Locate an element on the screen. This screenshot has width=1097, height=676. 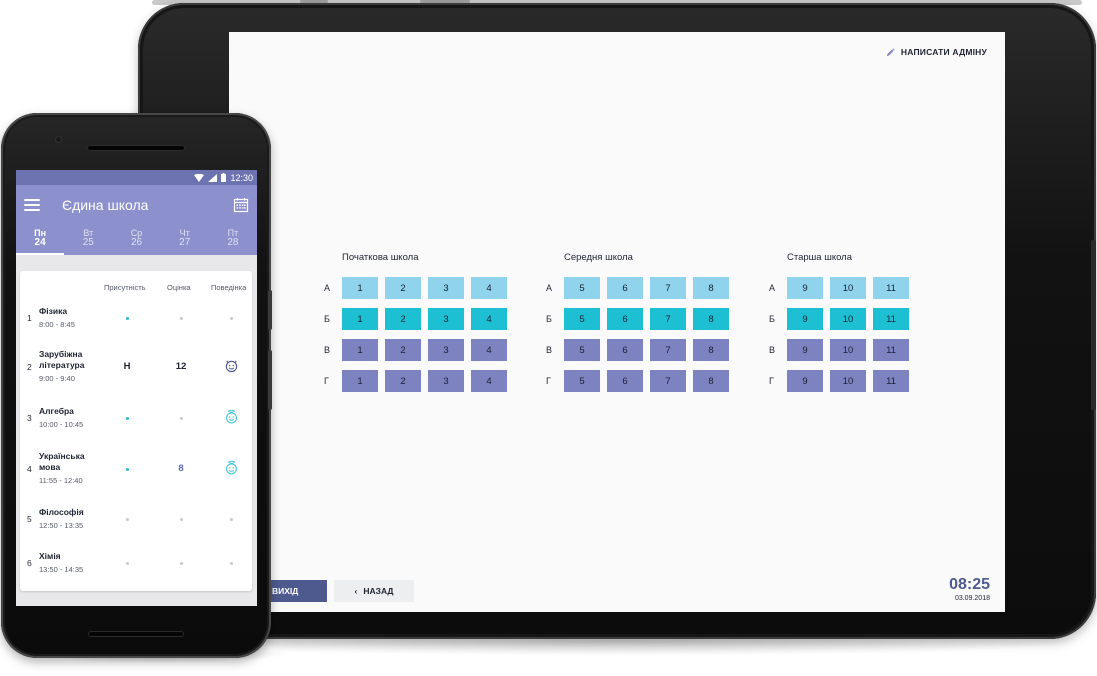
day-tab: Ср 26 is located at coordinates (136, 240).